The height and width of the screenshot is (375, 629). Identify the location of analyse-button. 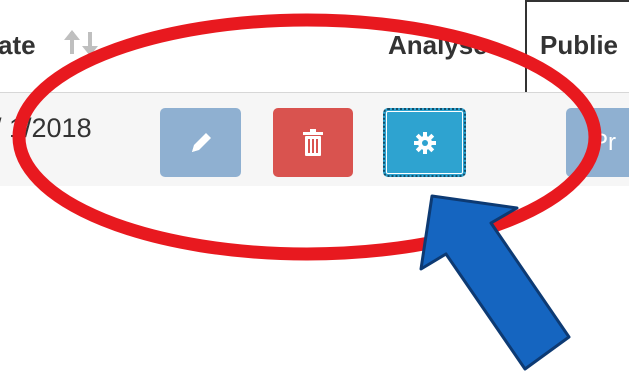
(424, 142).